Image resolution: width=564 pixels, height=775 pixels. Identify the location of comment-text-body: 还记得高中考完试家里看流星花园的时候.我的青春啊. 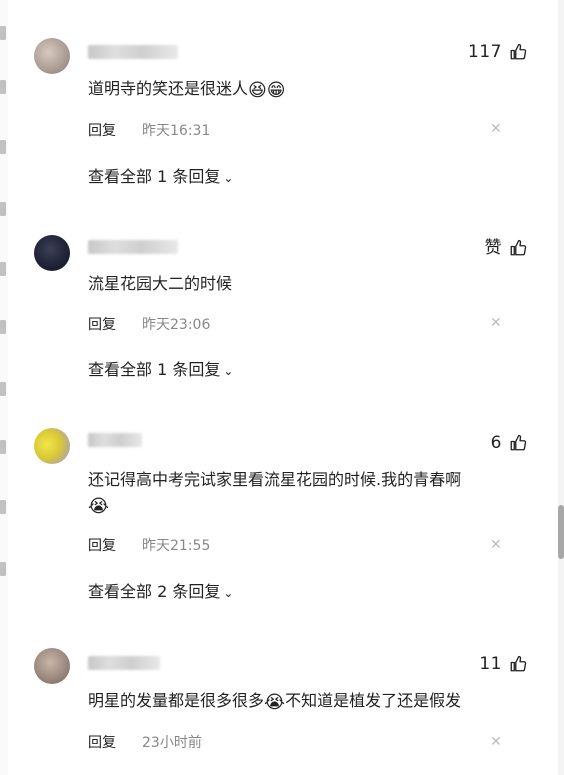
(275, 479).